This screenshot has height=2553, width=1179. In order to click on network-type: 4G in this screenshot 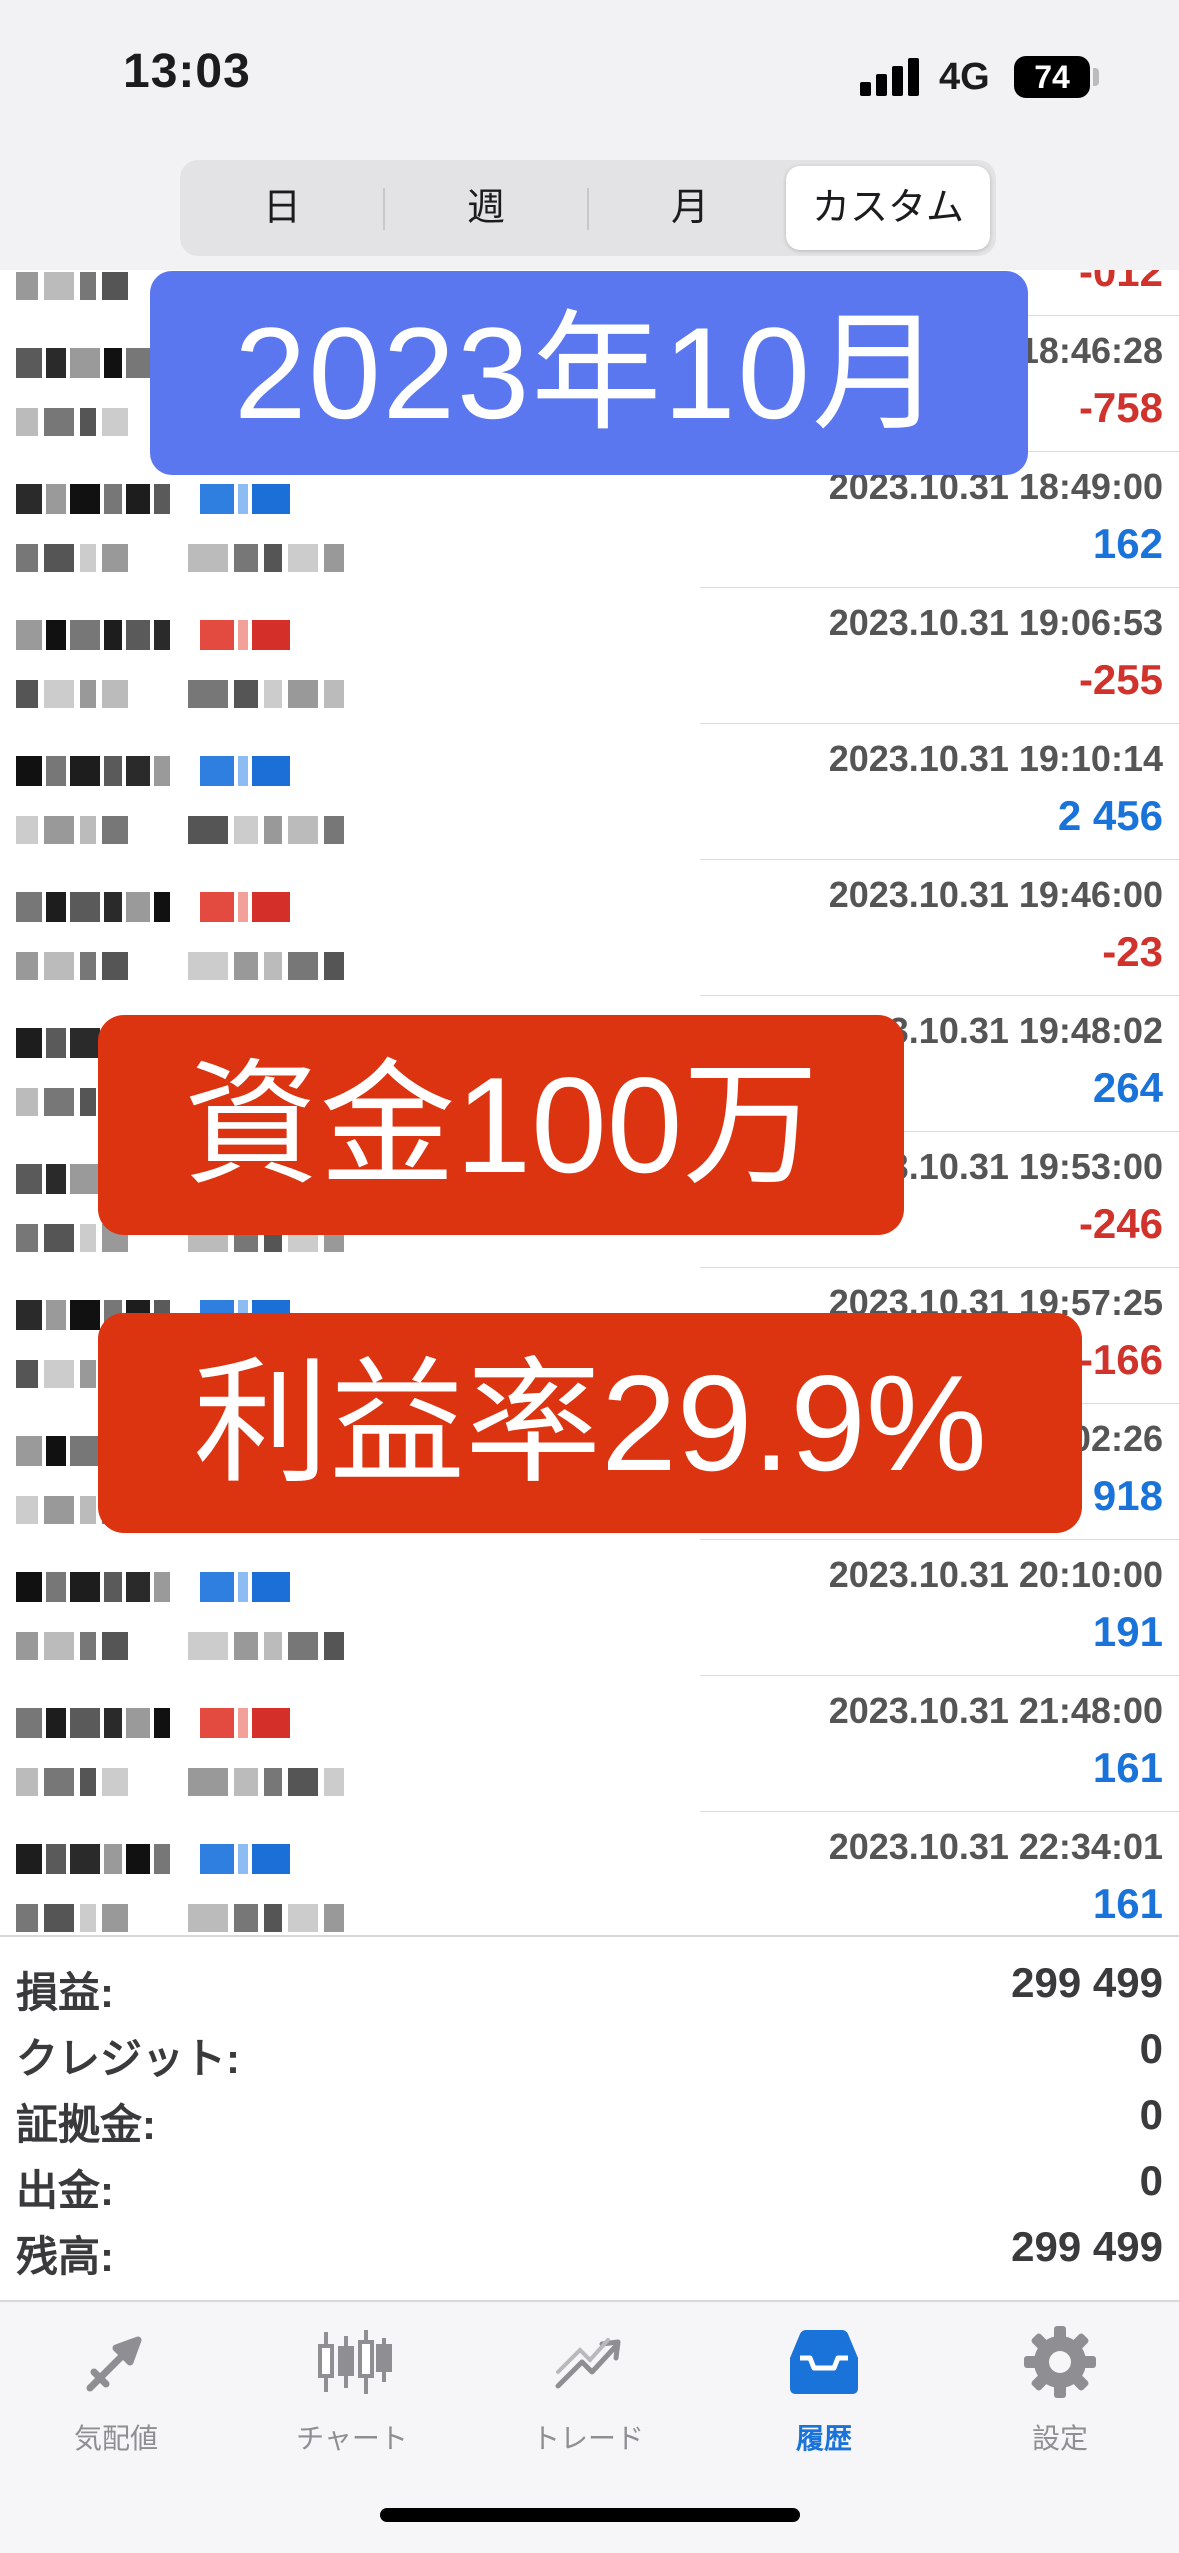, I will do `click(964, 77)`.